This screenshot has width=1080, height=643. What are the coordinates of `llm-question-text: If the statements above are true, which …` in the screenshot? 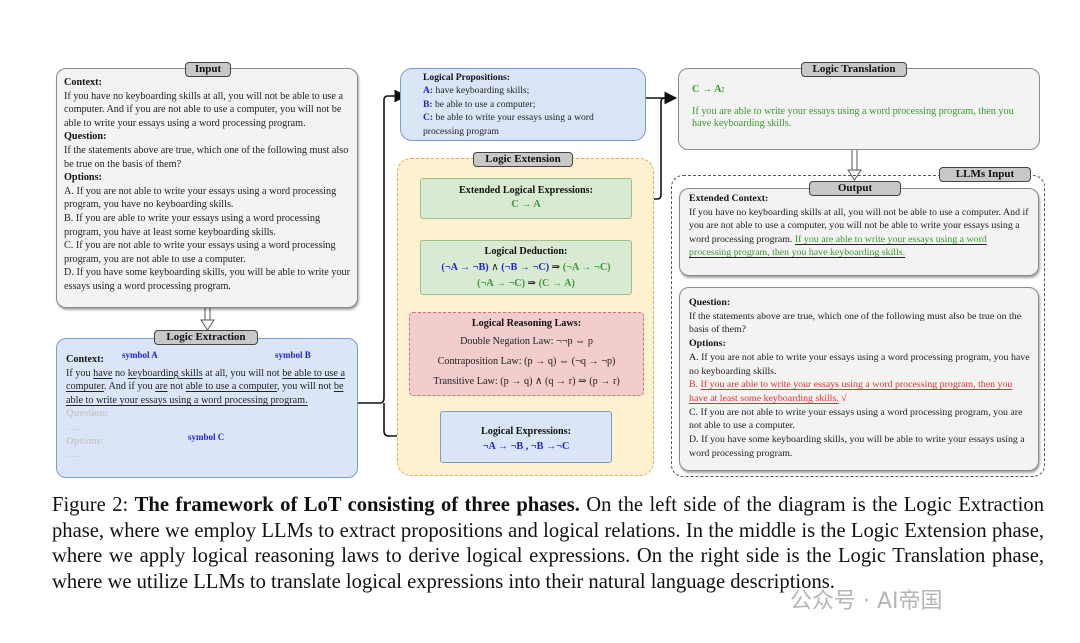 It's located at (855, 323).